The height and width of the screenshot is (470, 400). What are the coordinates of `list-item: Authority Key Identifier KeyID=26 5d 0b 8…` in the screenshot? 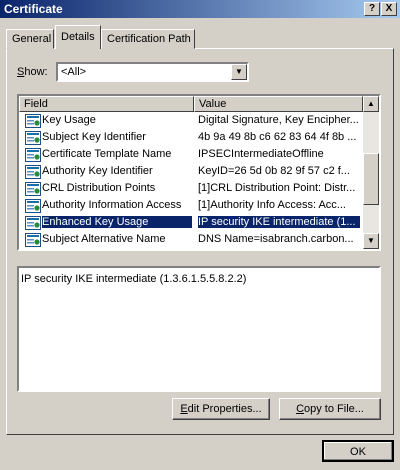 It's located at (191, 172).